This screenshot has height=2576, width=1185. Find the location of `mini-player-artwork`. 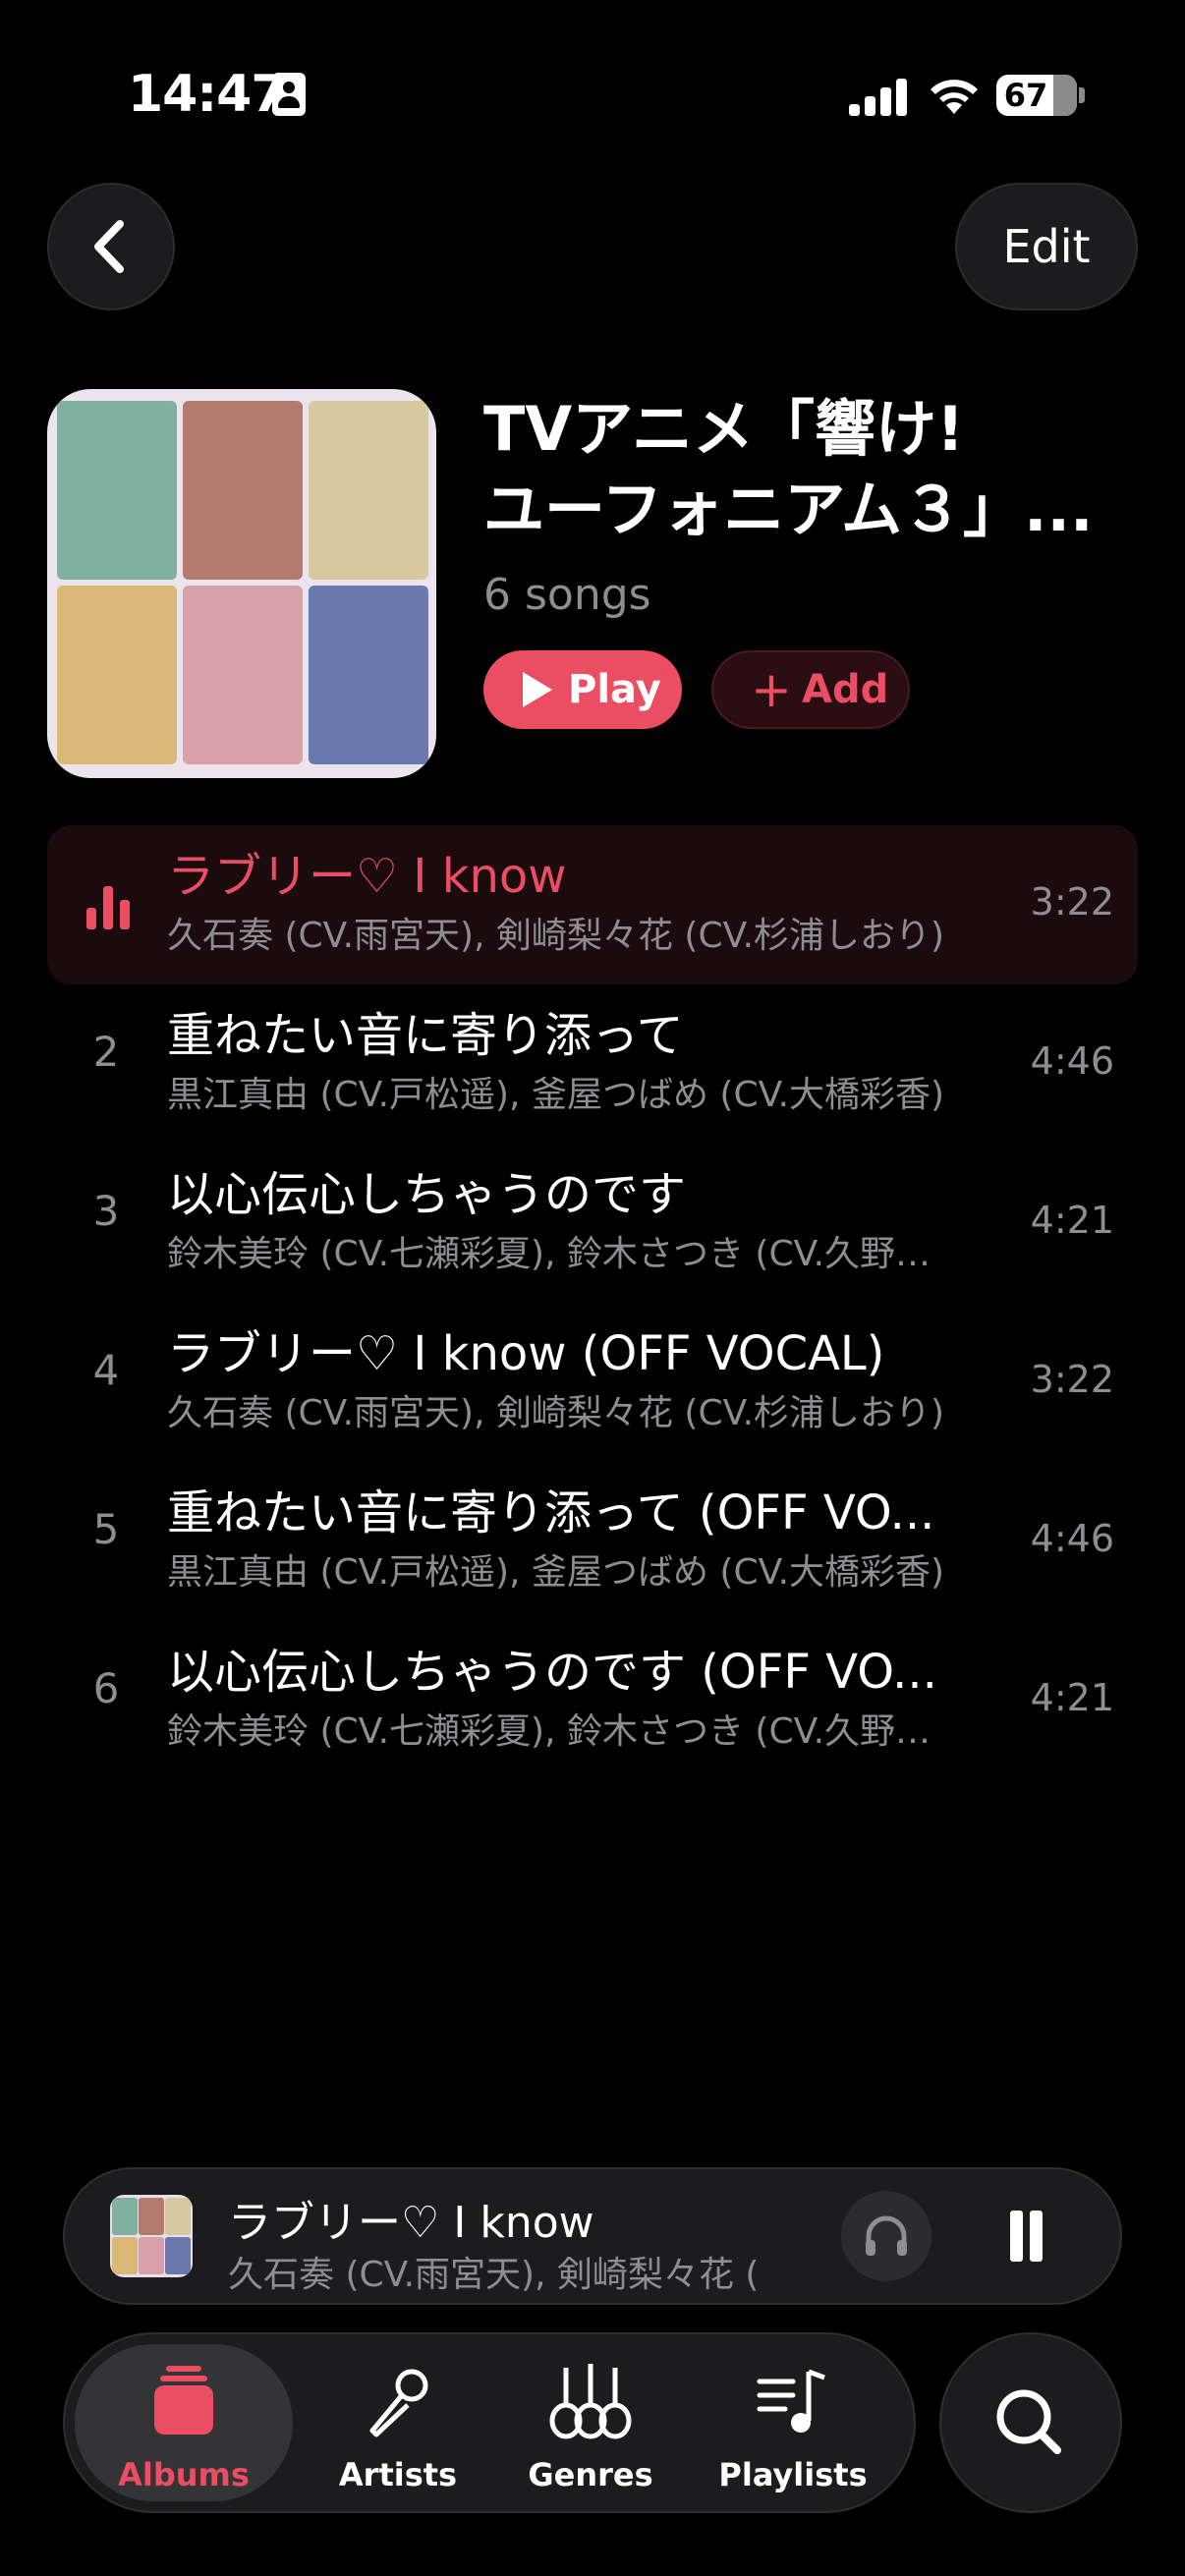

mini-player-artwork is located at coordinates (152, 2236).